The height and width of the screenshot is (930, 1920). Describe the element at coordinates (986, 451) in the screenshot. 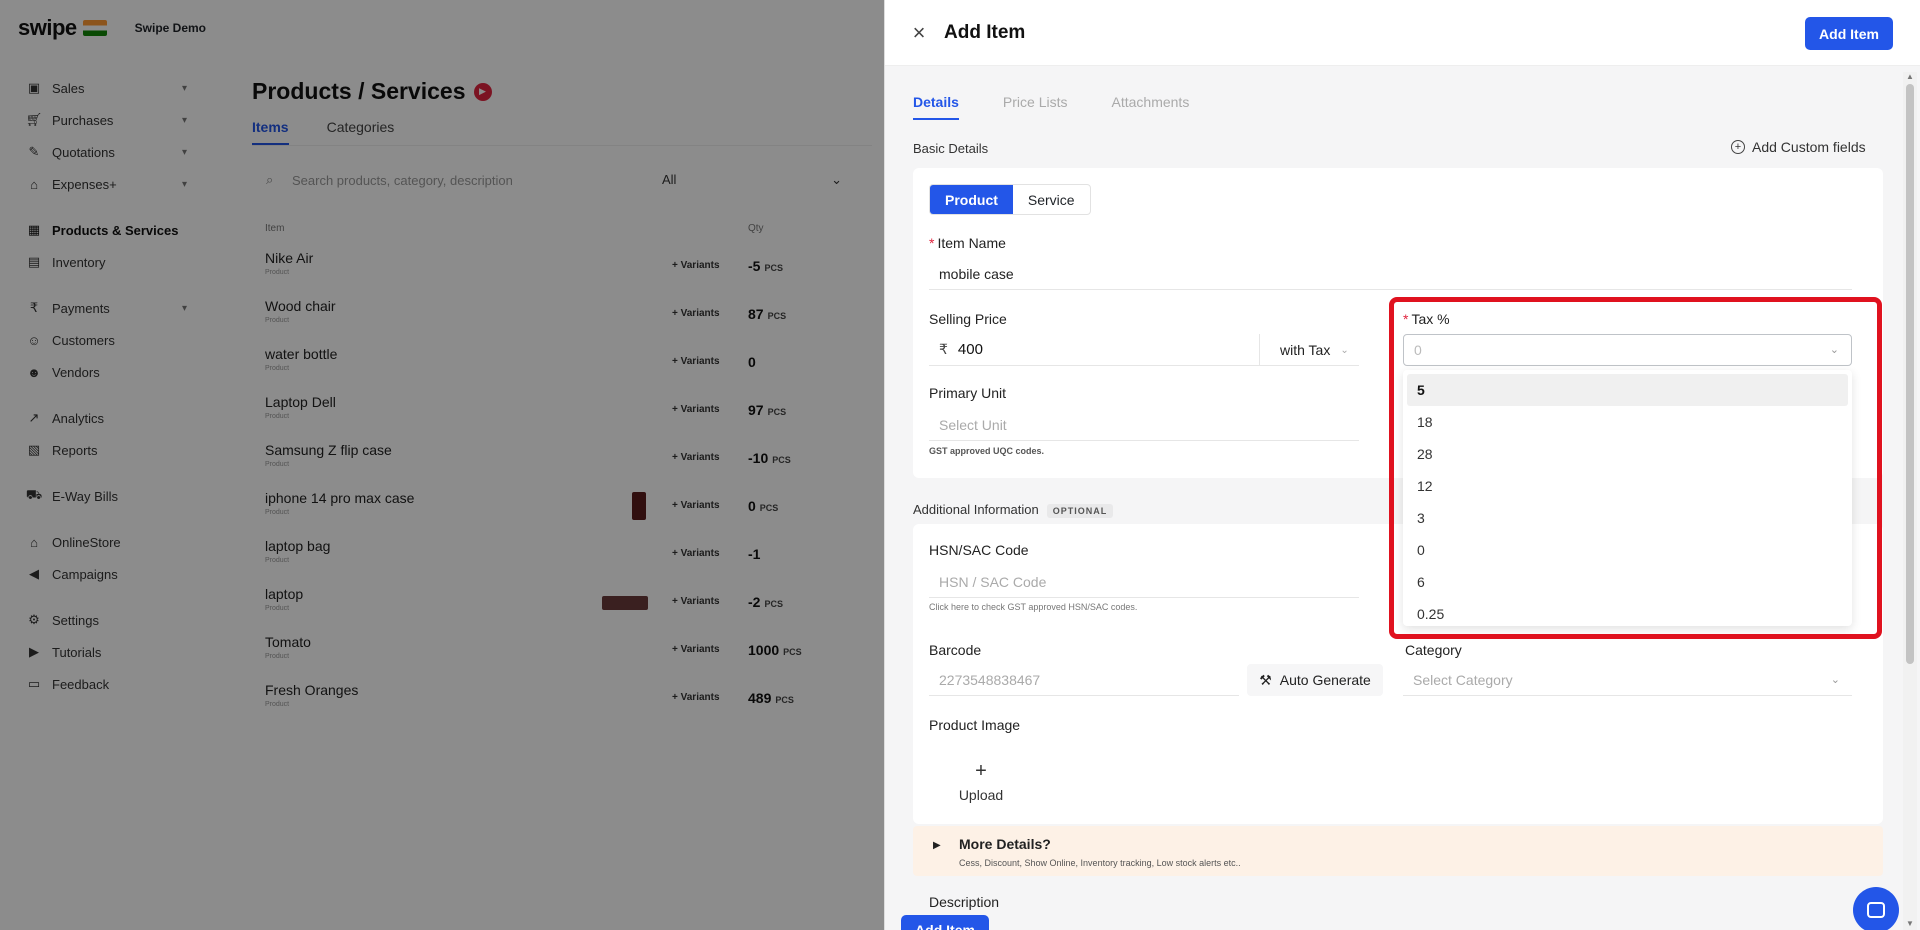

I see `primary-unit-hint: GST approved UQC codes.` at that location.